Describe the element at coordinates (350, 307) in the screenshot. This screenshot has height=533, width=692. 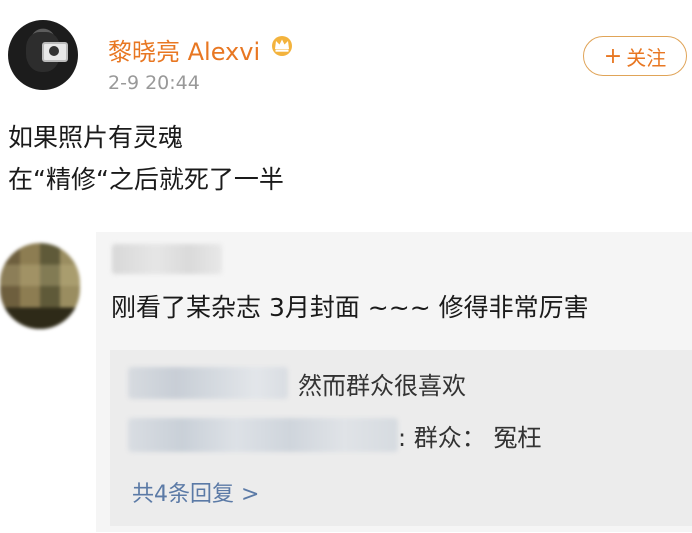
I see `comment-text: 刚看了某杂志 3月封面 ~~~ 修得非常厉害` at that location.